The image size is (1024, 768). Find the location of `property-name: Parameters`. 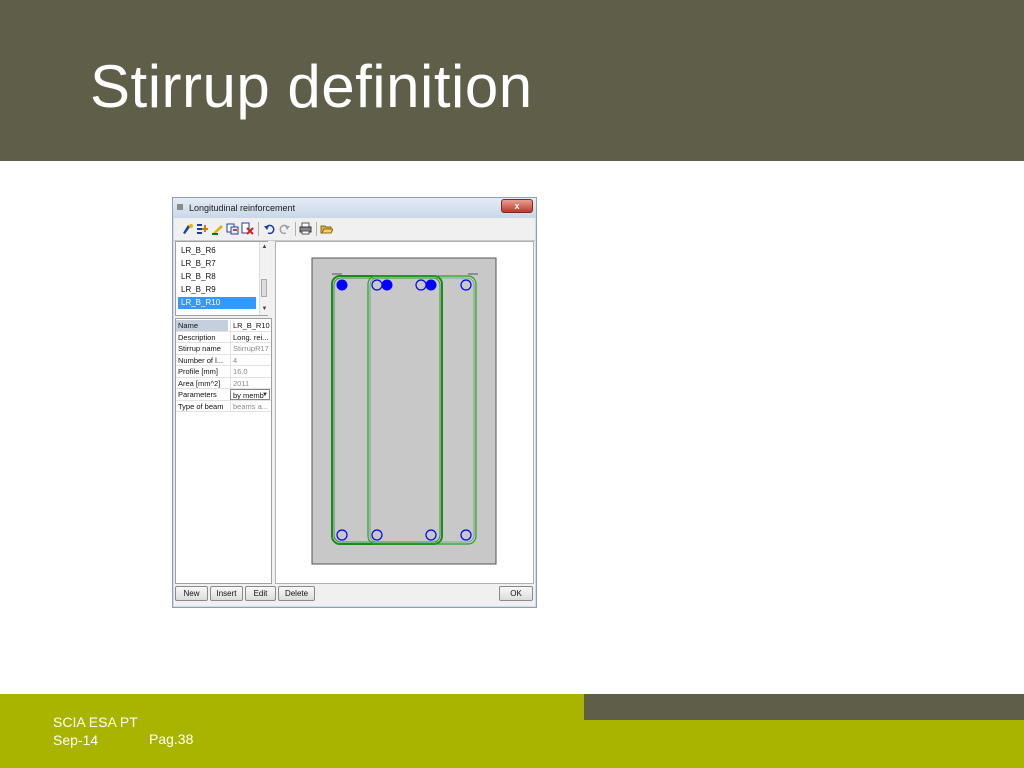

property-name: Parameters is located at coordinates (197, 394).